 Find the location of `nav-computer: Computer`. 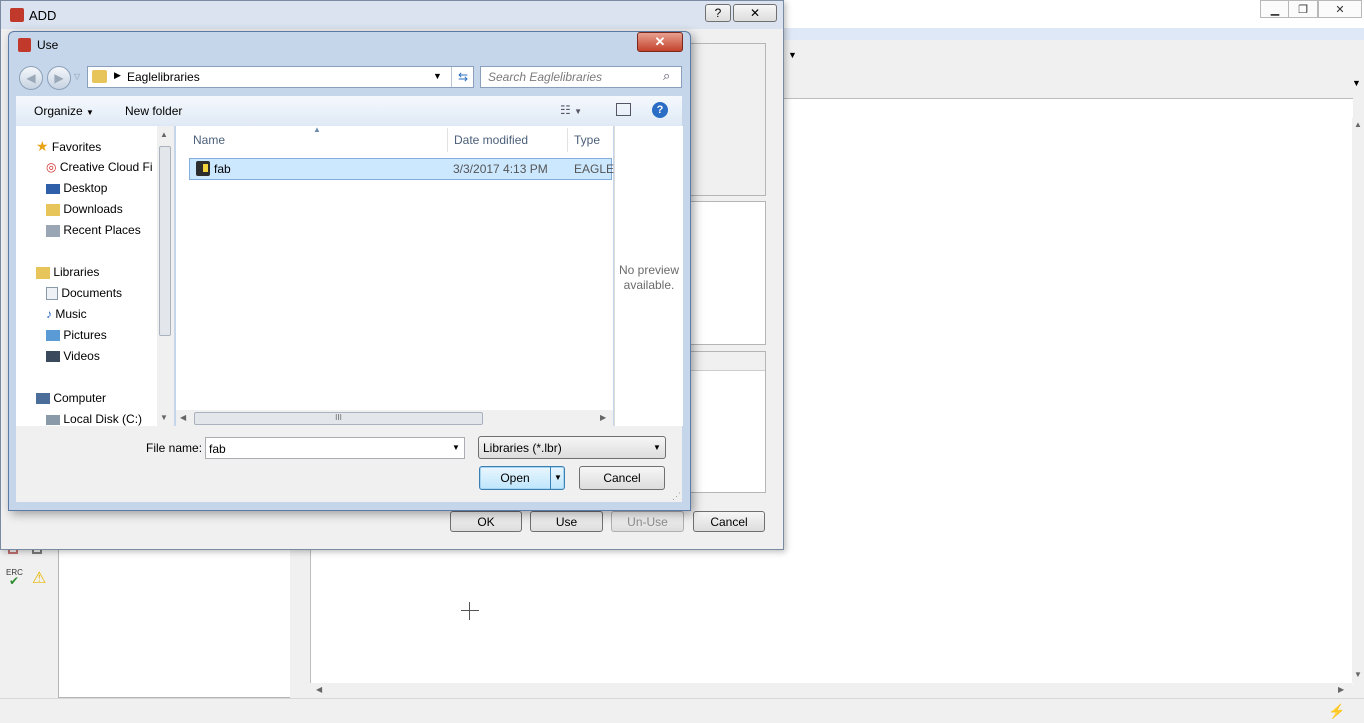

nav-computer: Computer is located at coordinates (71, 398).